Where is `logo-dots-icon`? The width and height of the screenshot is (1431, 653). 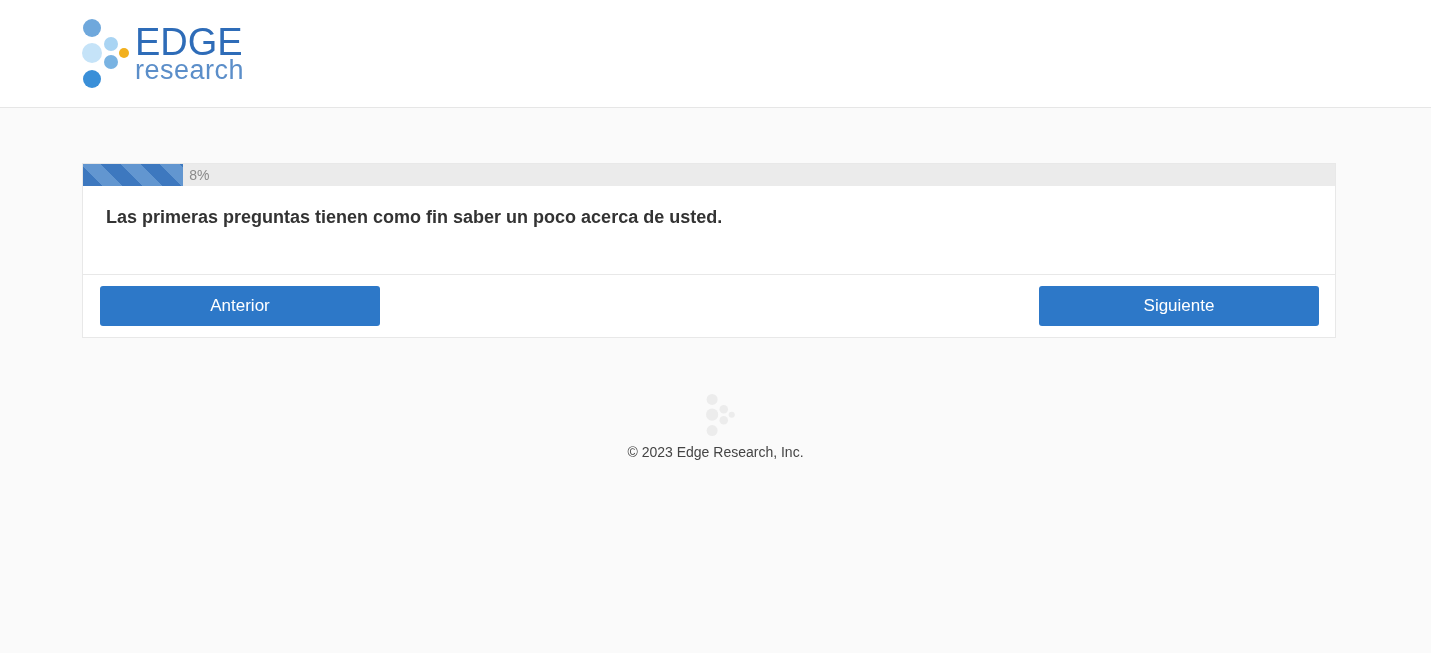
logo-dots-icon is located at coordinates (106, 53).